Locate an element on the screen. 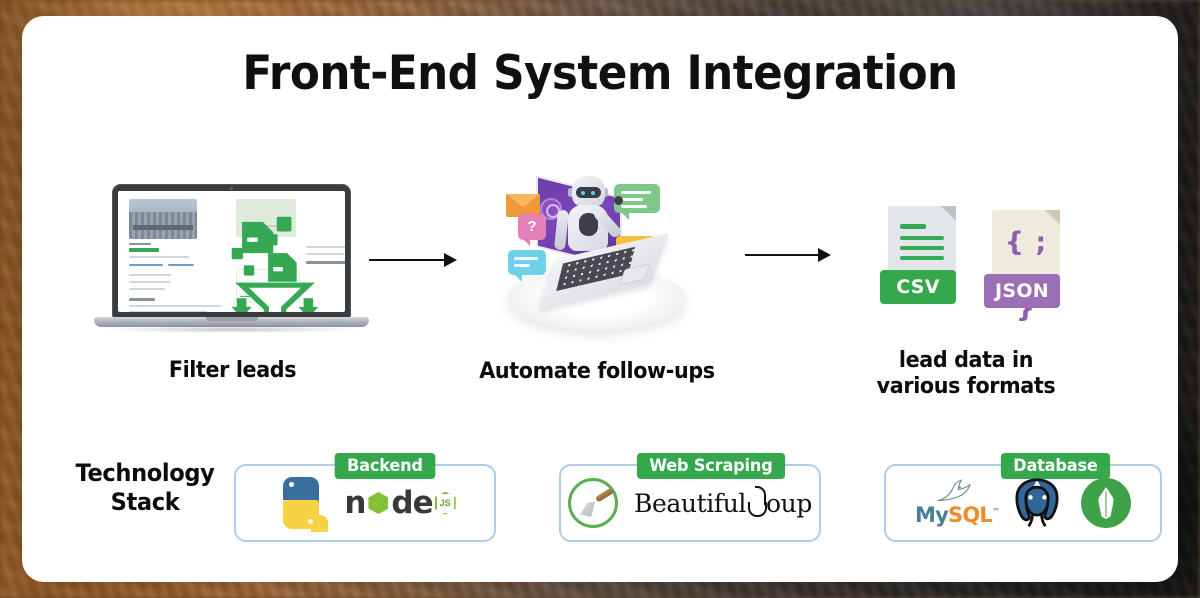 The width and height of the screenshot is (1200, 598). automate-follow-ups-illustration: ? is located at coordinates (600, 258).